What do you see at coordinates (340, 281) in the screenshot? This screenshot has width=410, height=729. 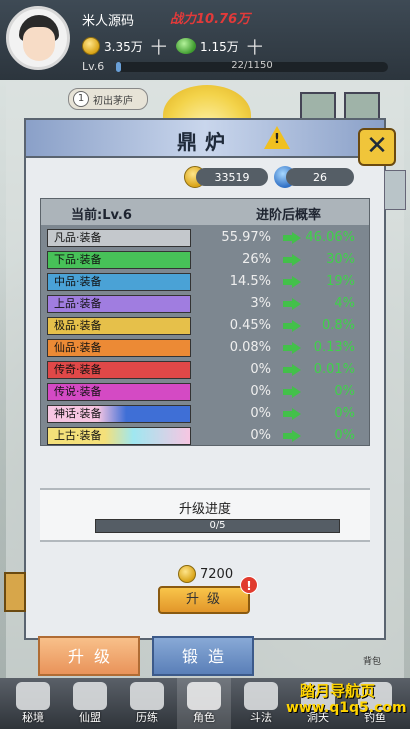 I see `advanced-probability: 19%` at bounding box center [340, 281].